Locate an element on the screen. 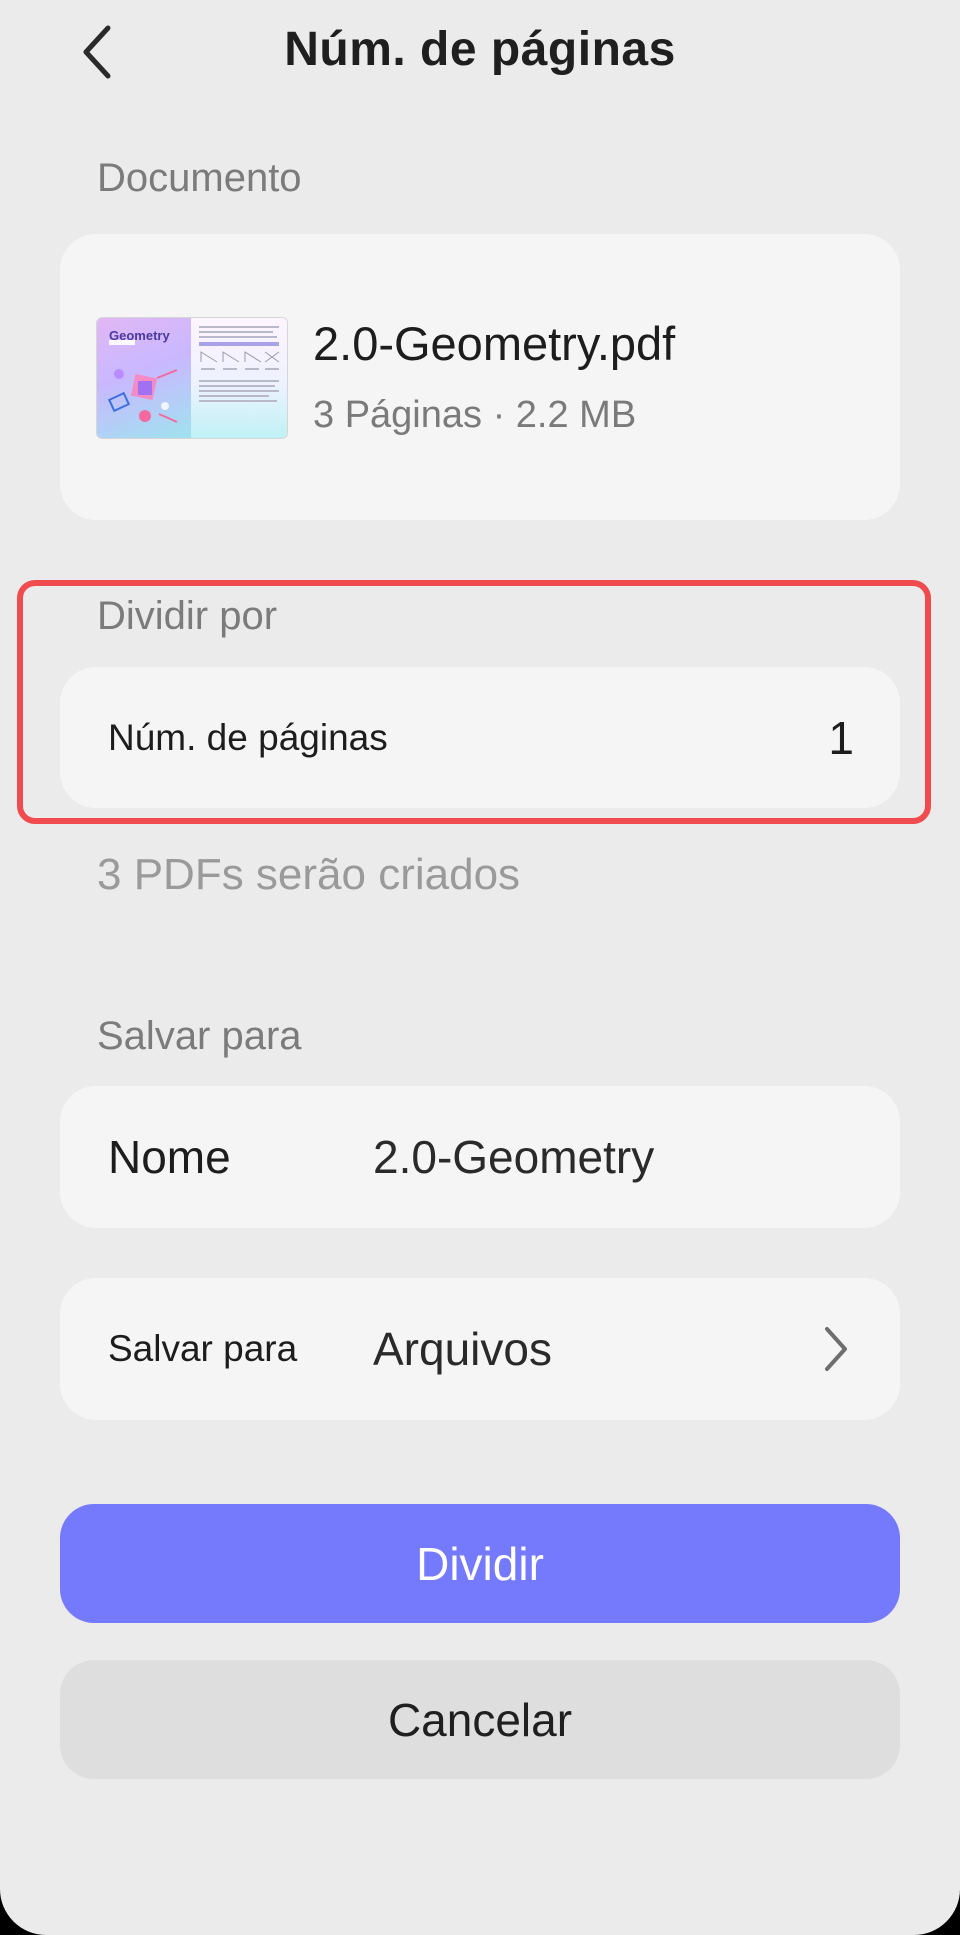 The image size is (960, 1935). split-button: Dividir is located at coordinates (480, 1563).